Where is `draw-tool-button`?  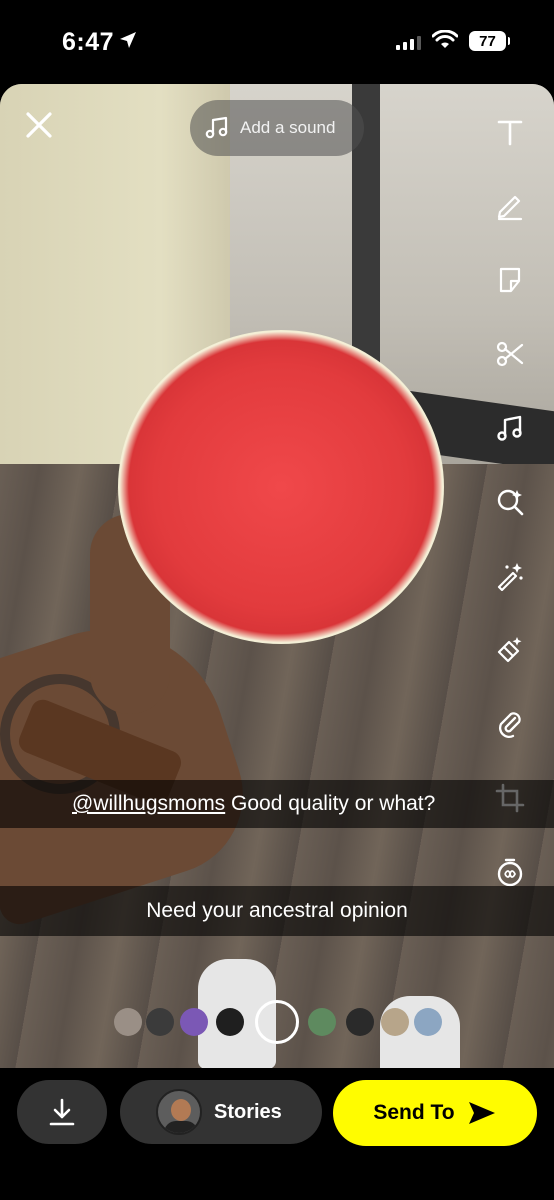
draw-tool-button is located at coordinates (510, 206).